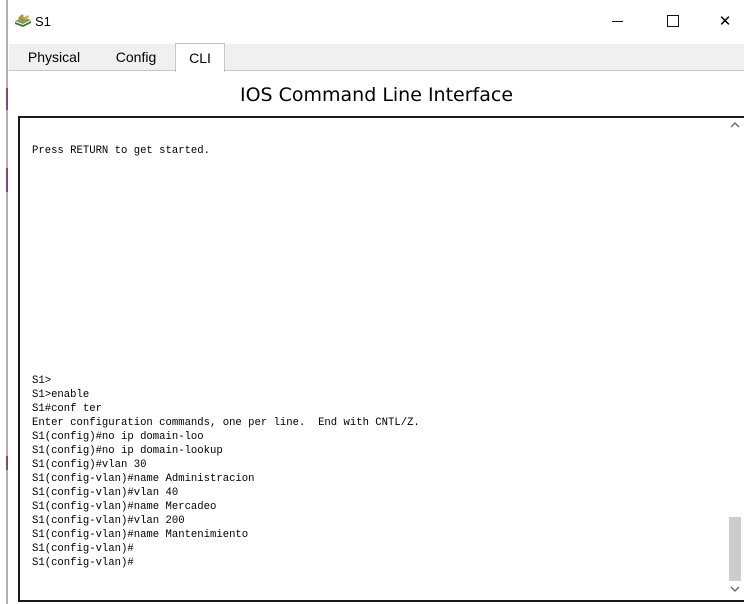  I want to click on console-line: S1#conf ter, so click(67, 409).